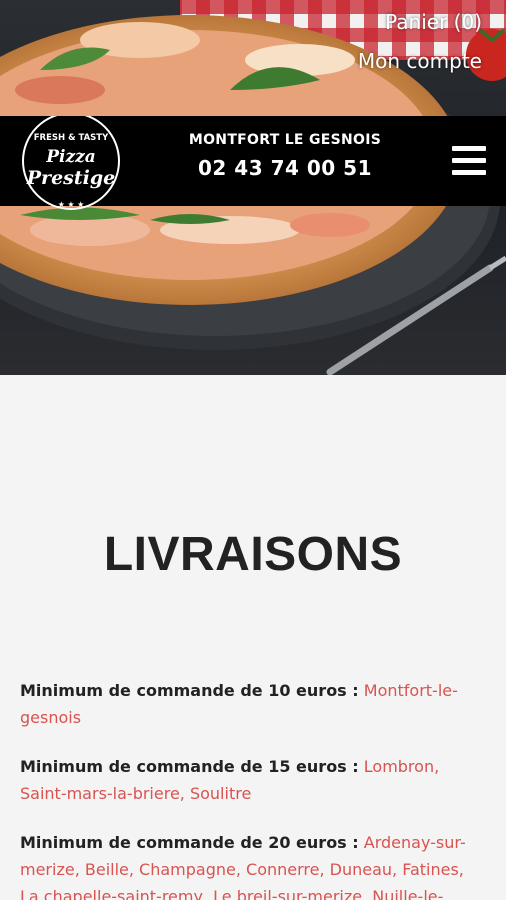 This screenshot has width=506, height=900. I want to click on pizza-prestige-logo: FRESH & TASTY Pizza Prestige ★ ★ ★, so click(71, 165).